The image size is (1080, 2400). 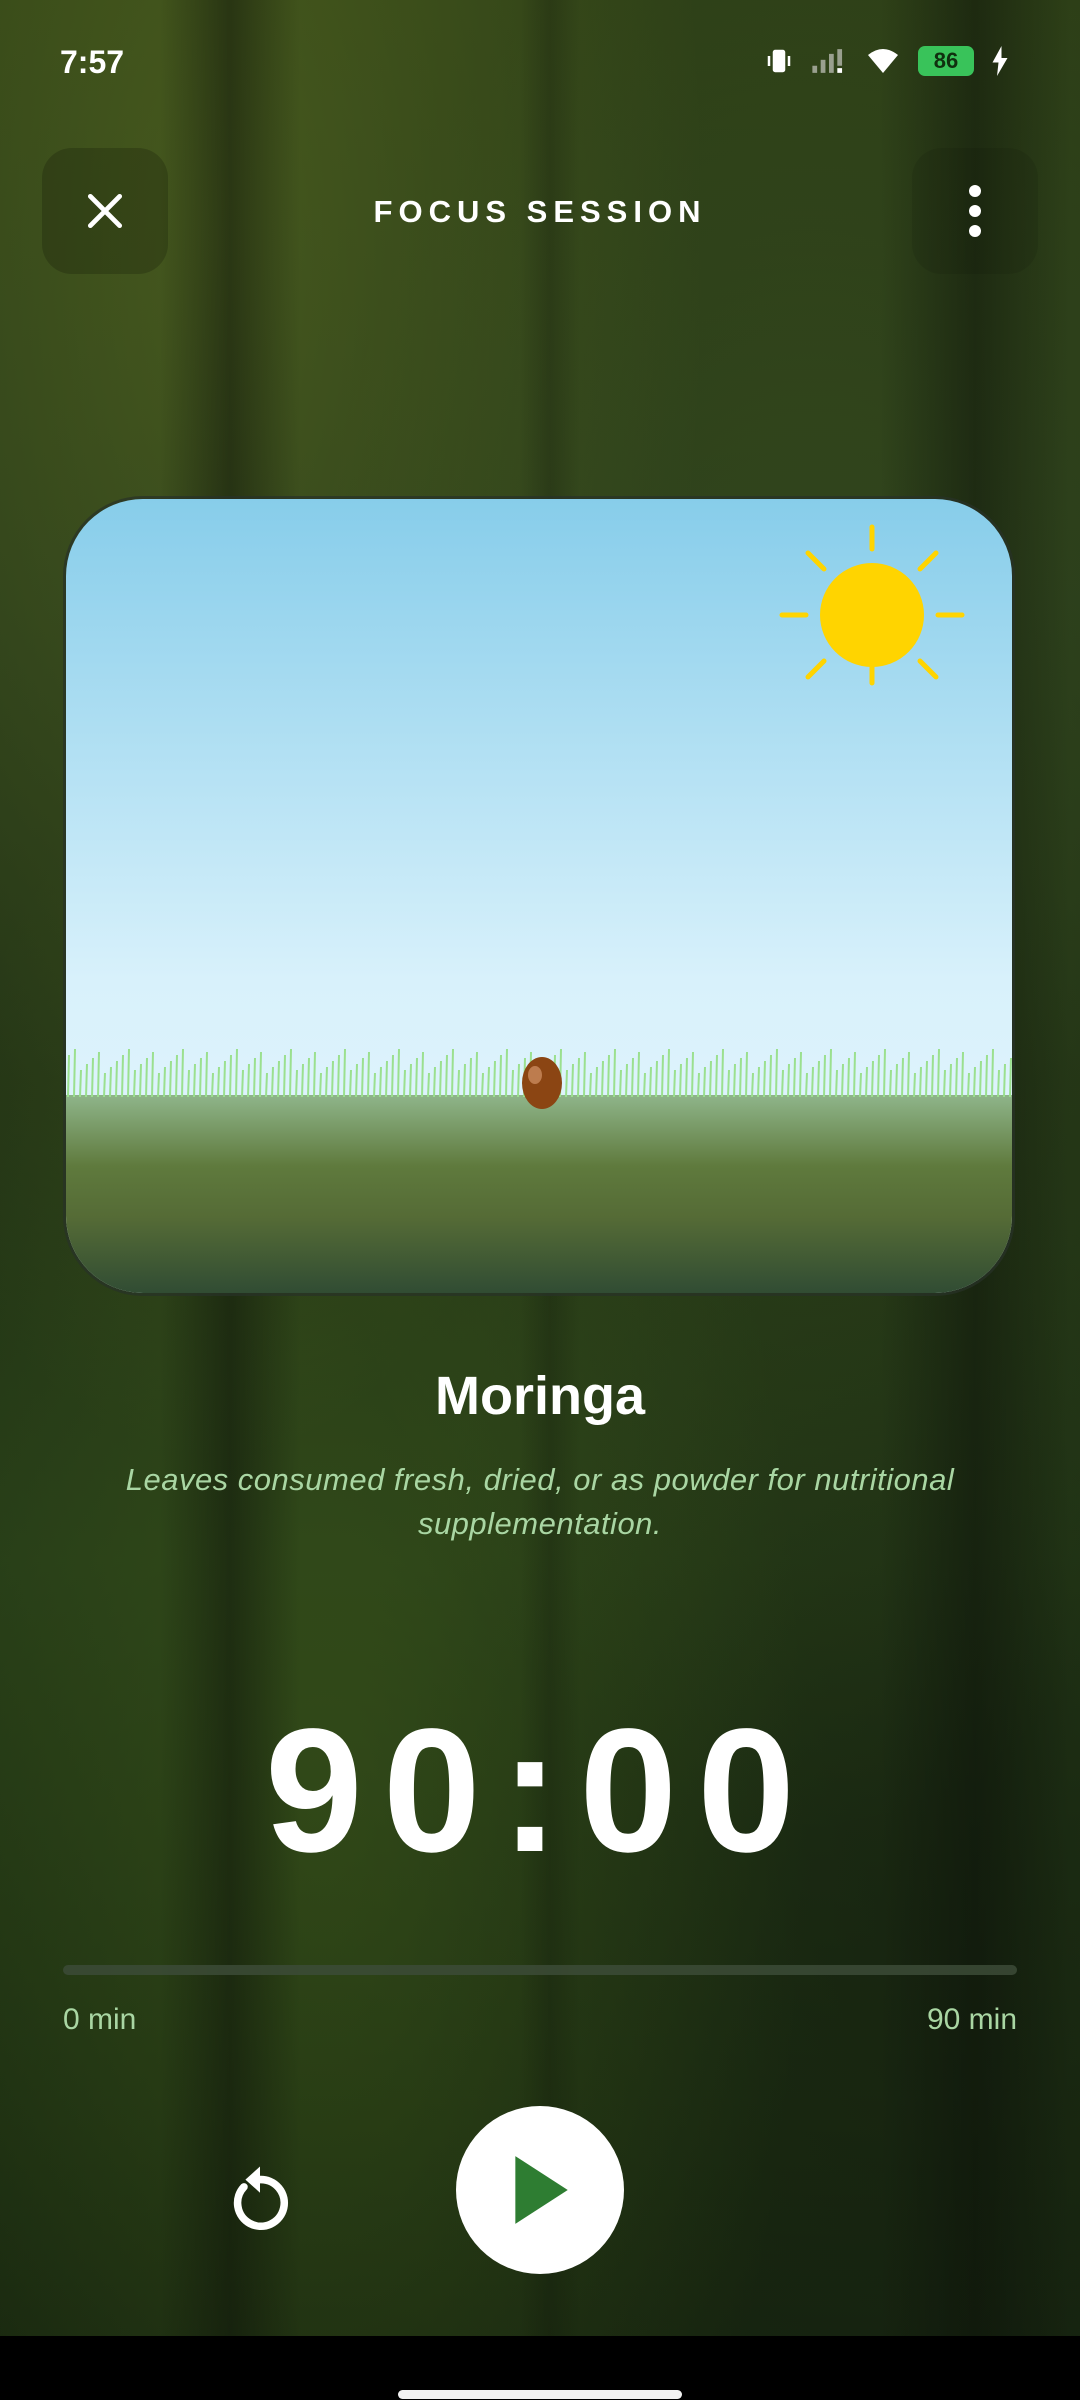 What do you see at coordinates (540, 1396) in the screenshot?
I see `plant-name: Moringa` at bounding box center [540, 1396].